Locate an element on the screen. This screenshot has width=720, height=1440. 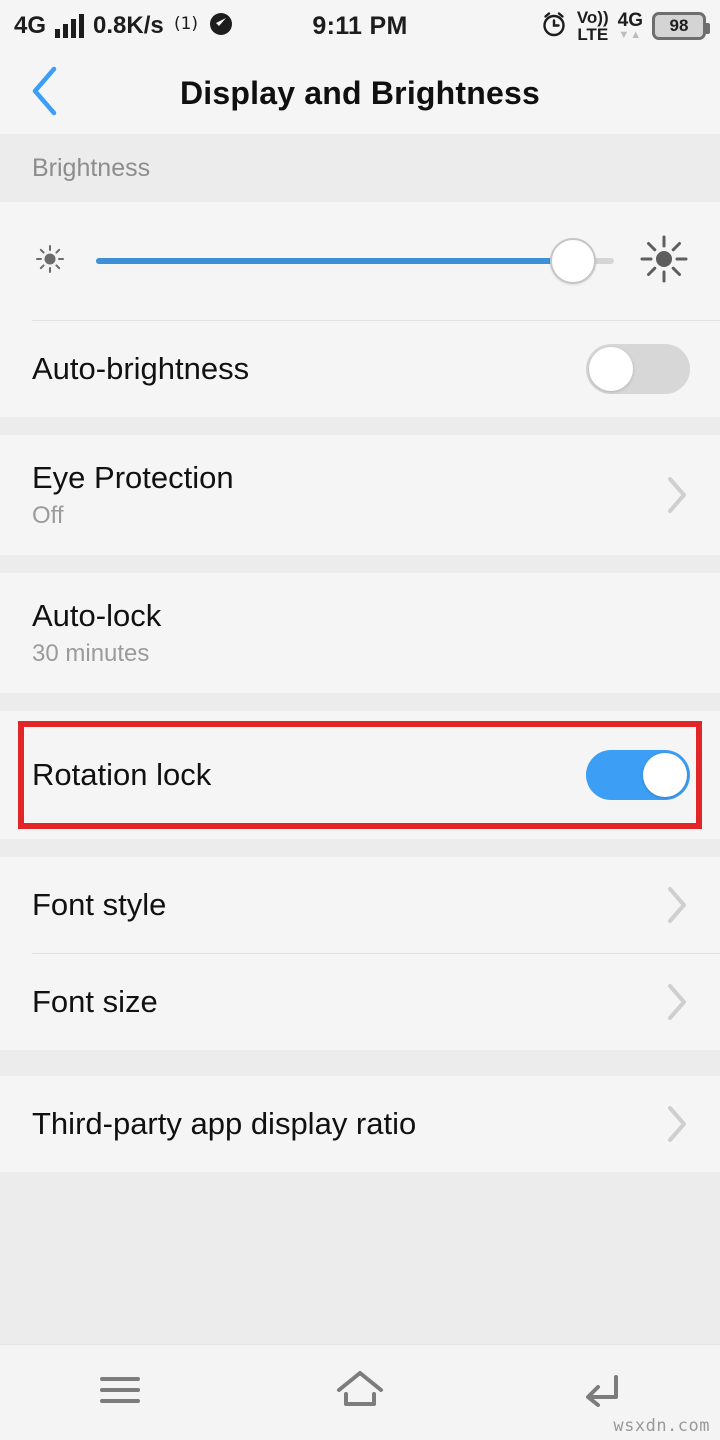
status-bar: 4G 0.8K/s ((1)) 9:11 PM is located at coordinates (360, 26).